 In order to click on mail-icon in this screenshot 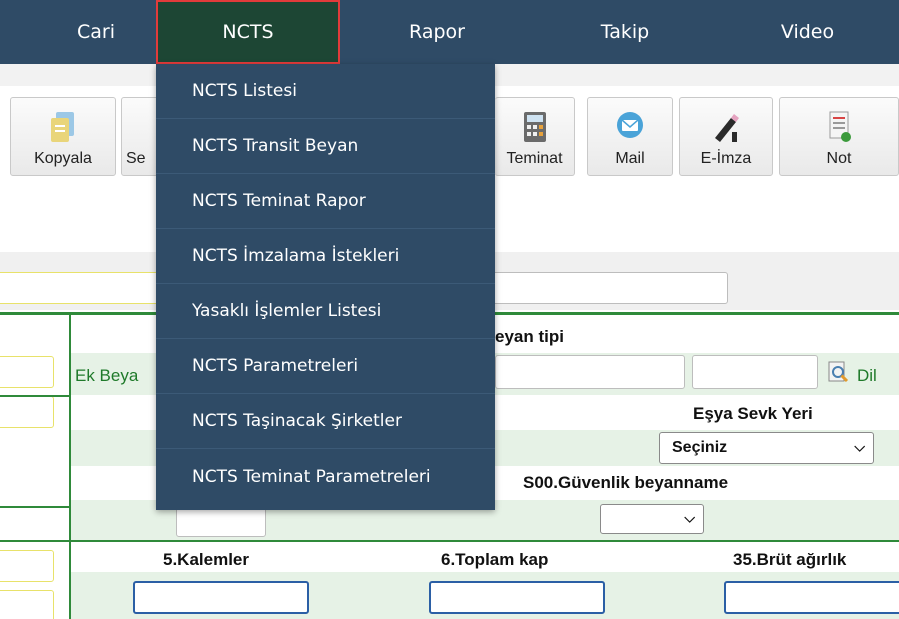, I will do `click(630, 125)`.